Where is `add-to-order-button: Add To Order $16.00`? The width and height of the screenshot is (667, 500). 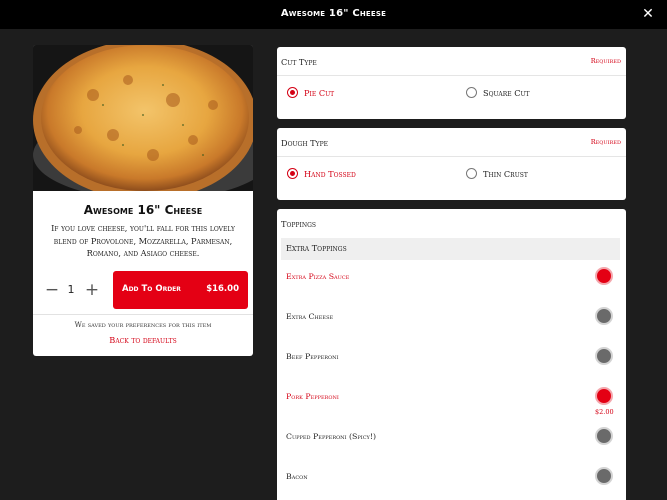
add-to-order-button: Add To Order $16.00 is located at coordinates (180, 290).